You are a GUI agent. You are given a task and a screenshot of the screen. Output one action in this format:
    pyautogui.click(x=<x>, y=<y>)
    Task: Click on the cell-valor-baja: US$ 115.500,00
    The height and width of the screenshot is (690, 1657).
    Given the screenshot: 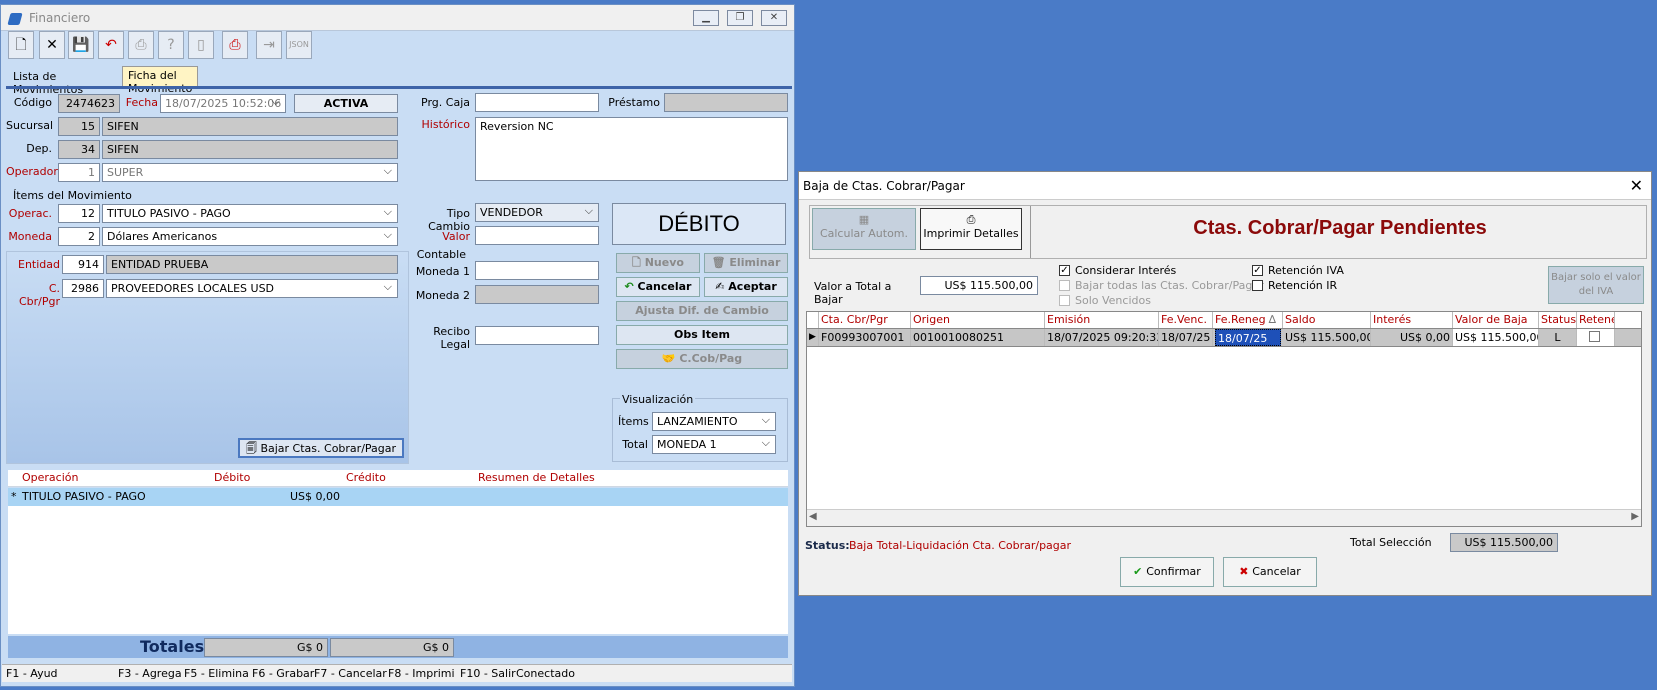 What is the action you would take?
    pyautogui.click(x=1496, y=337)
    